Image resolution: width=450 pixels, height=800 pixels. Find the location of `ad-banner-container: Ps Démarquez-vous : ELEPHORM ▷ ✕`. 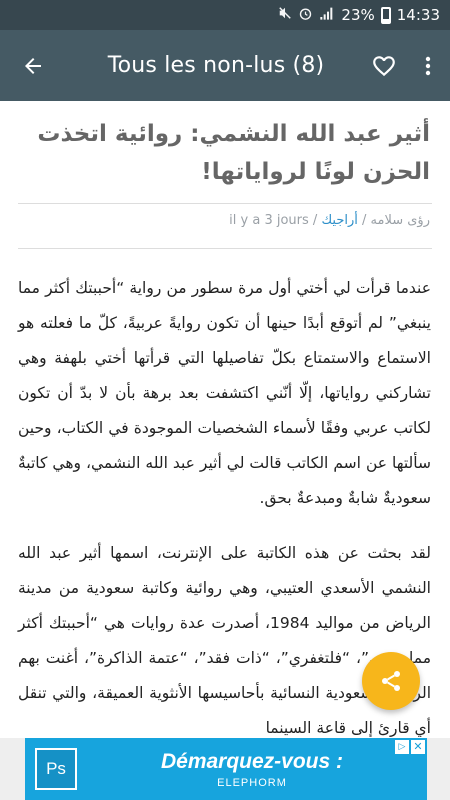

ad-banner-container: Ps Démarquez-vous : ELEPHORM ▷ ✕ is located at coordinates (225, 769).